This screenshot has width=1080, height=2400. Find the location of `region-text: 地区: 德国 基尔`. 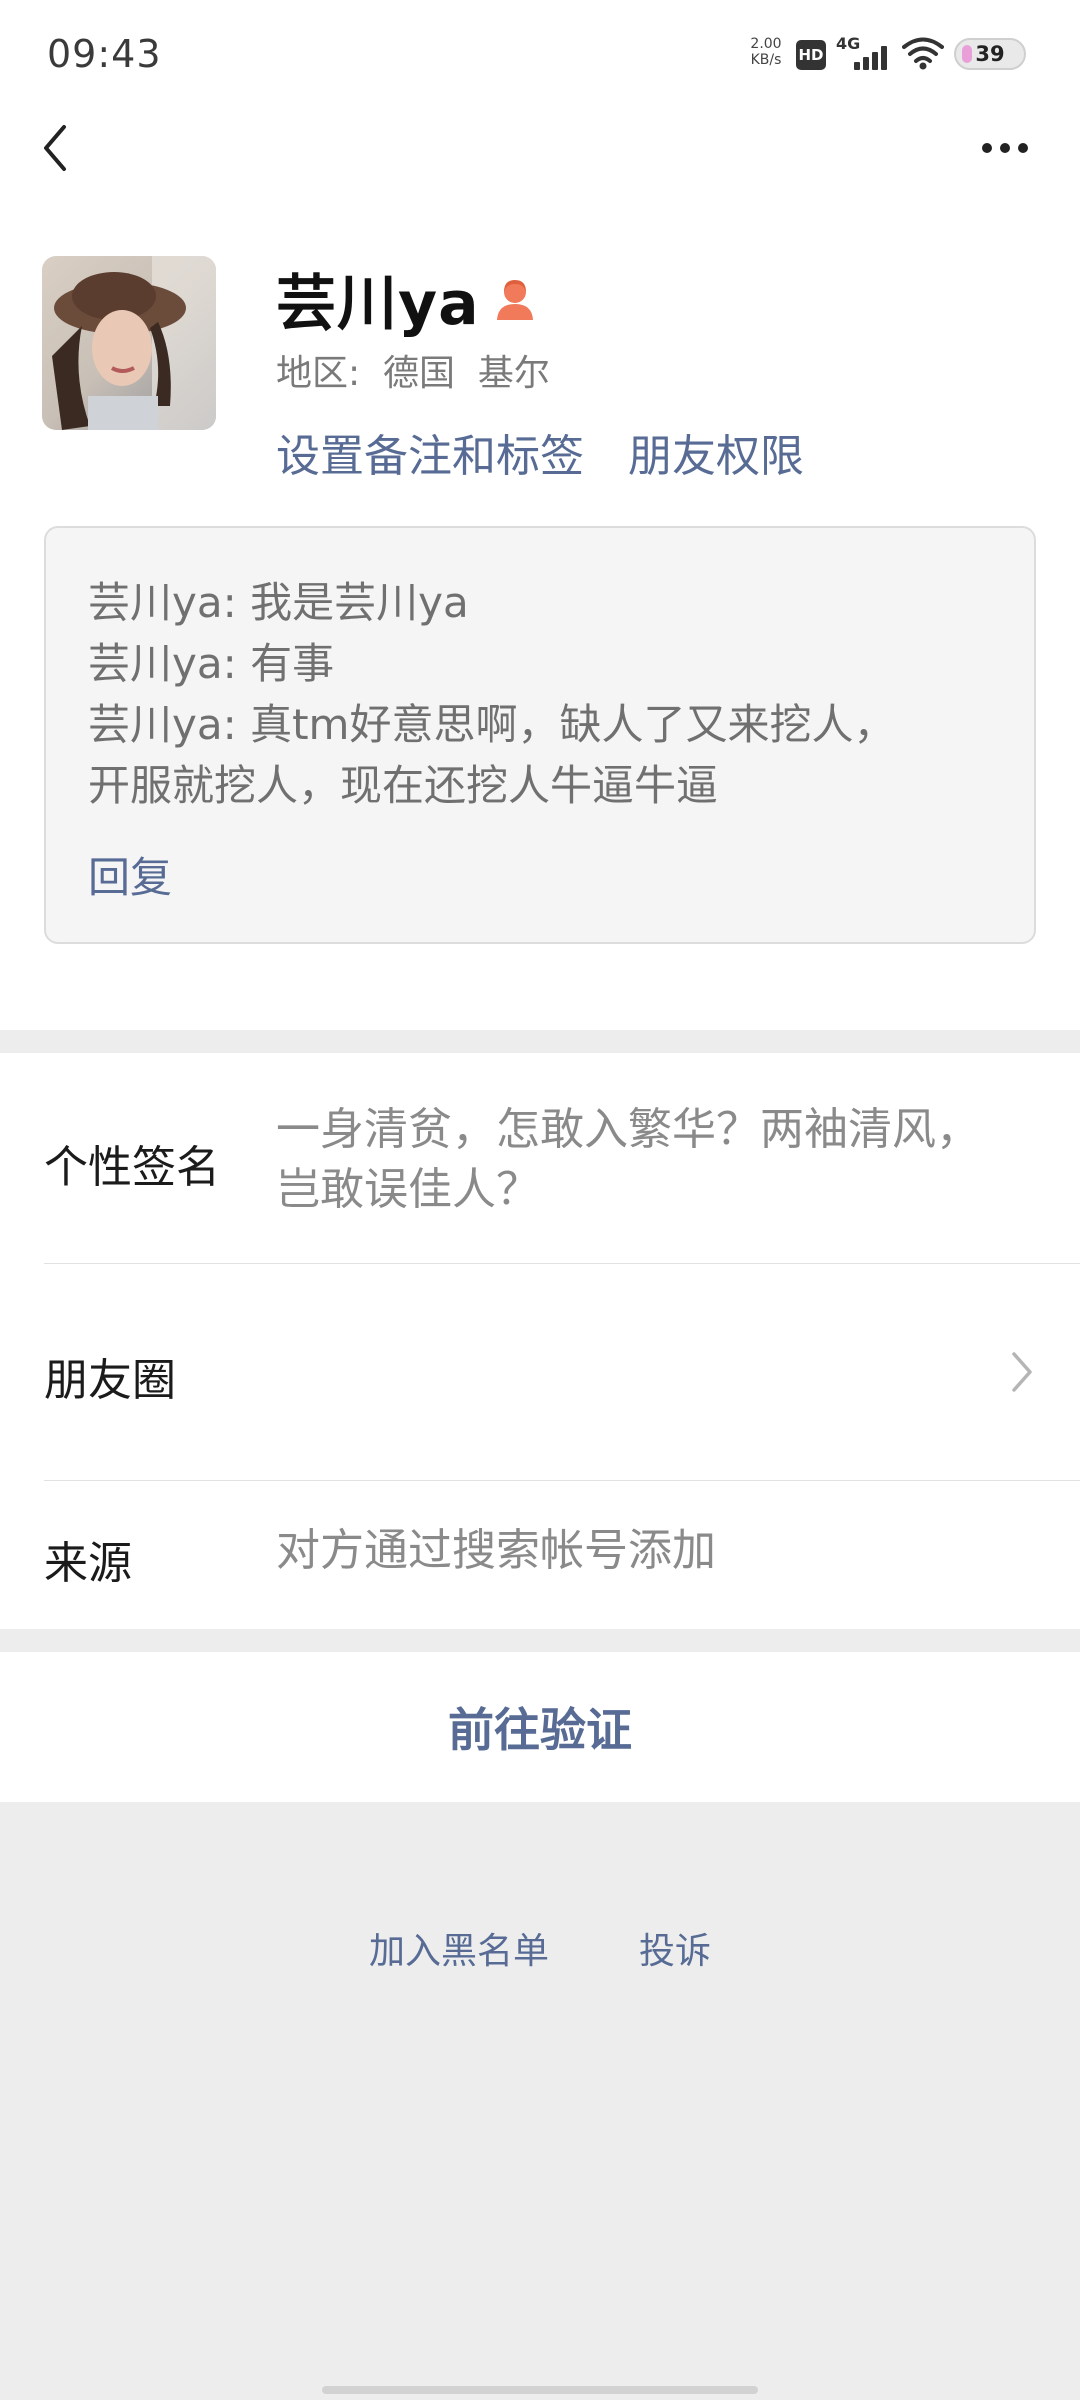

region-text: 地区: 德国 基尔 is located at coordinates (413, 373).